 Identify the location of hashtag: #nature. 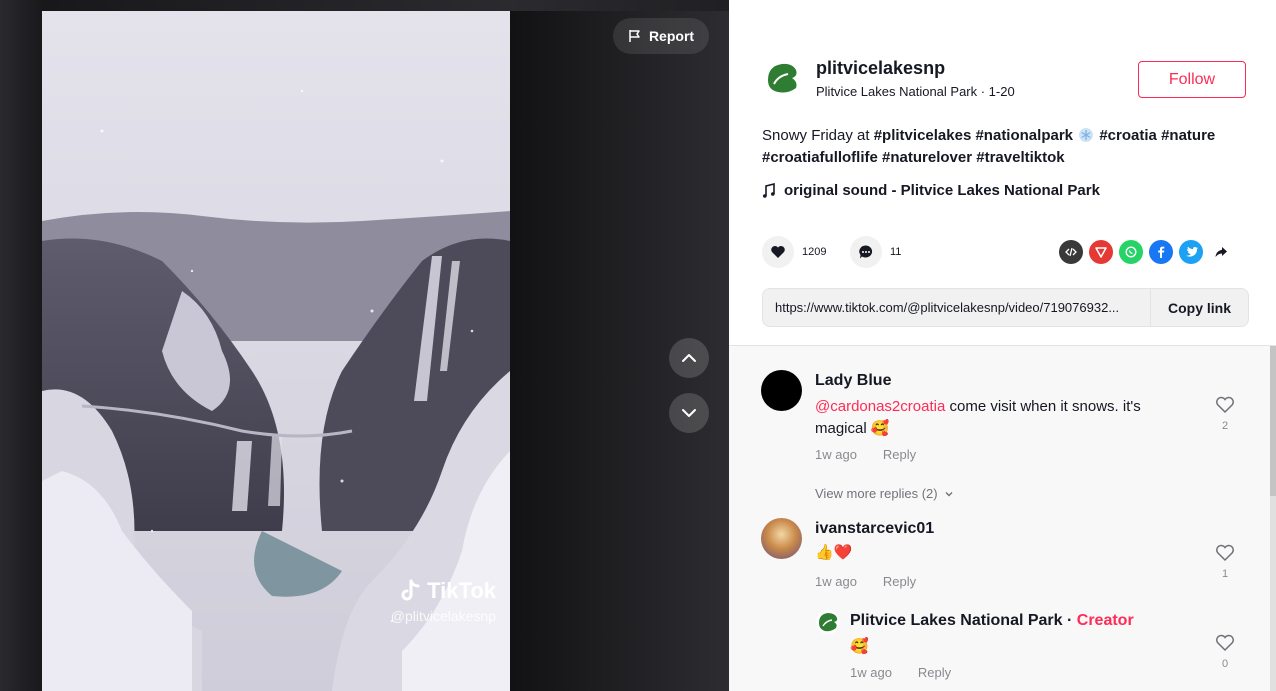
(1188, 135).